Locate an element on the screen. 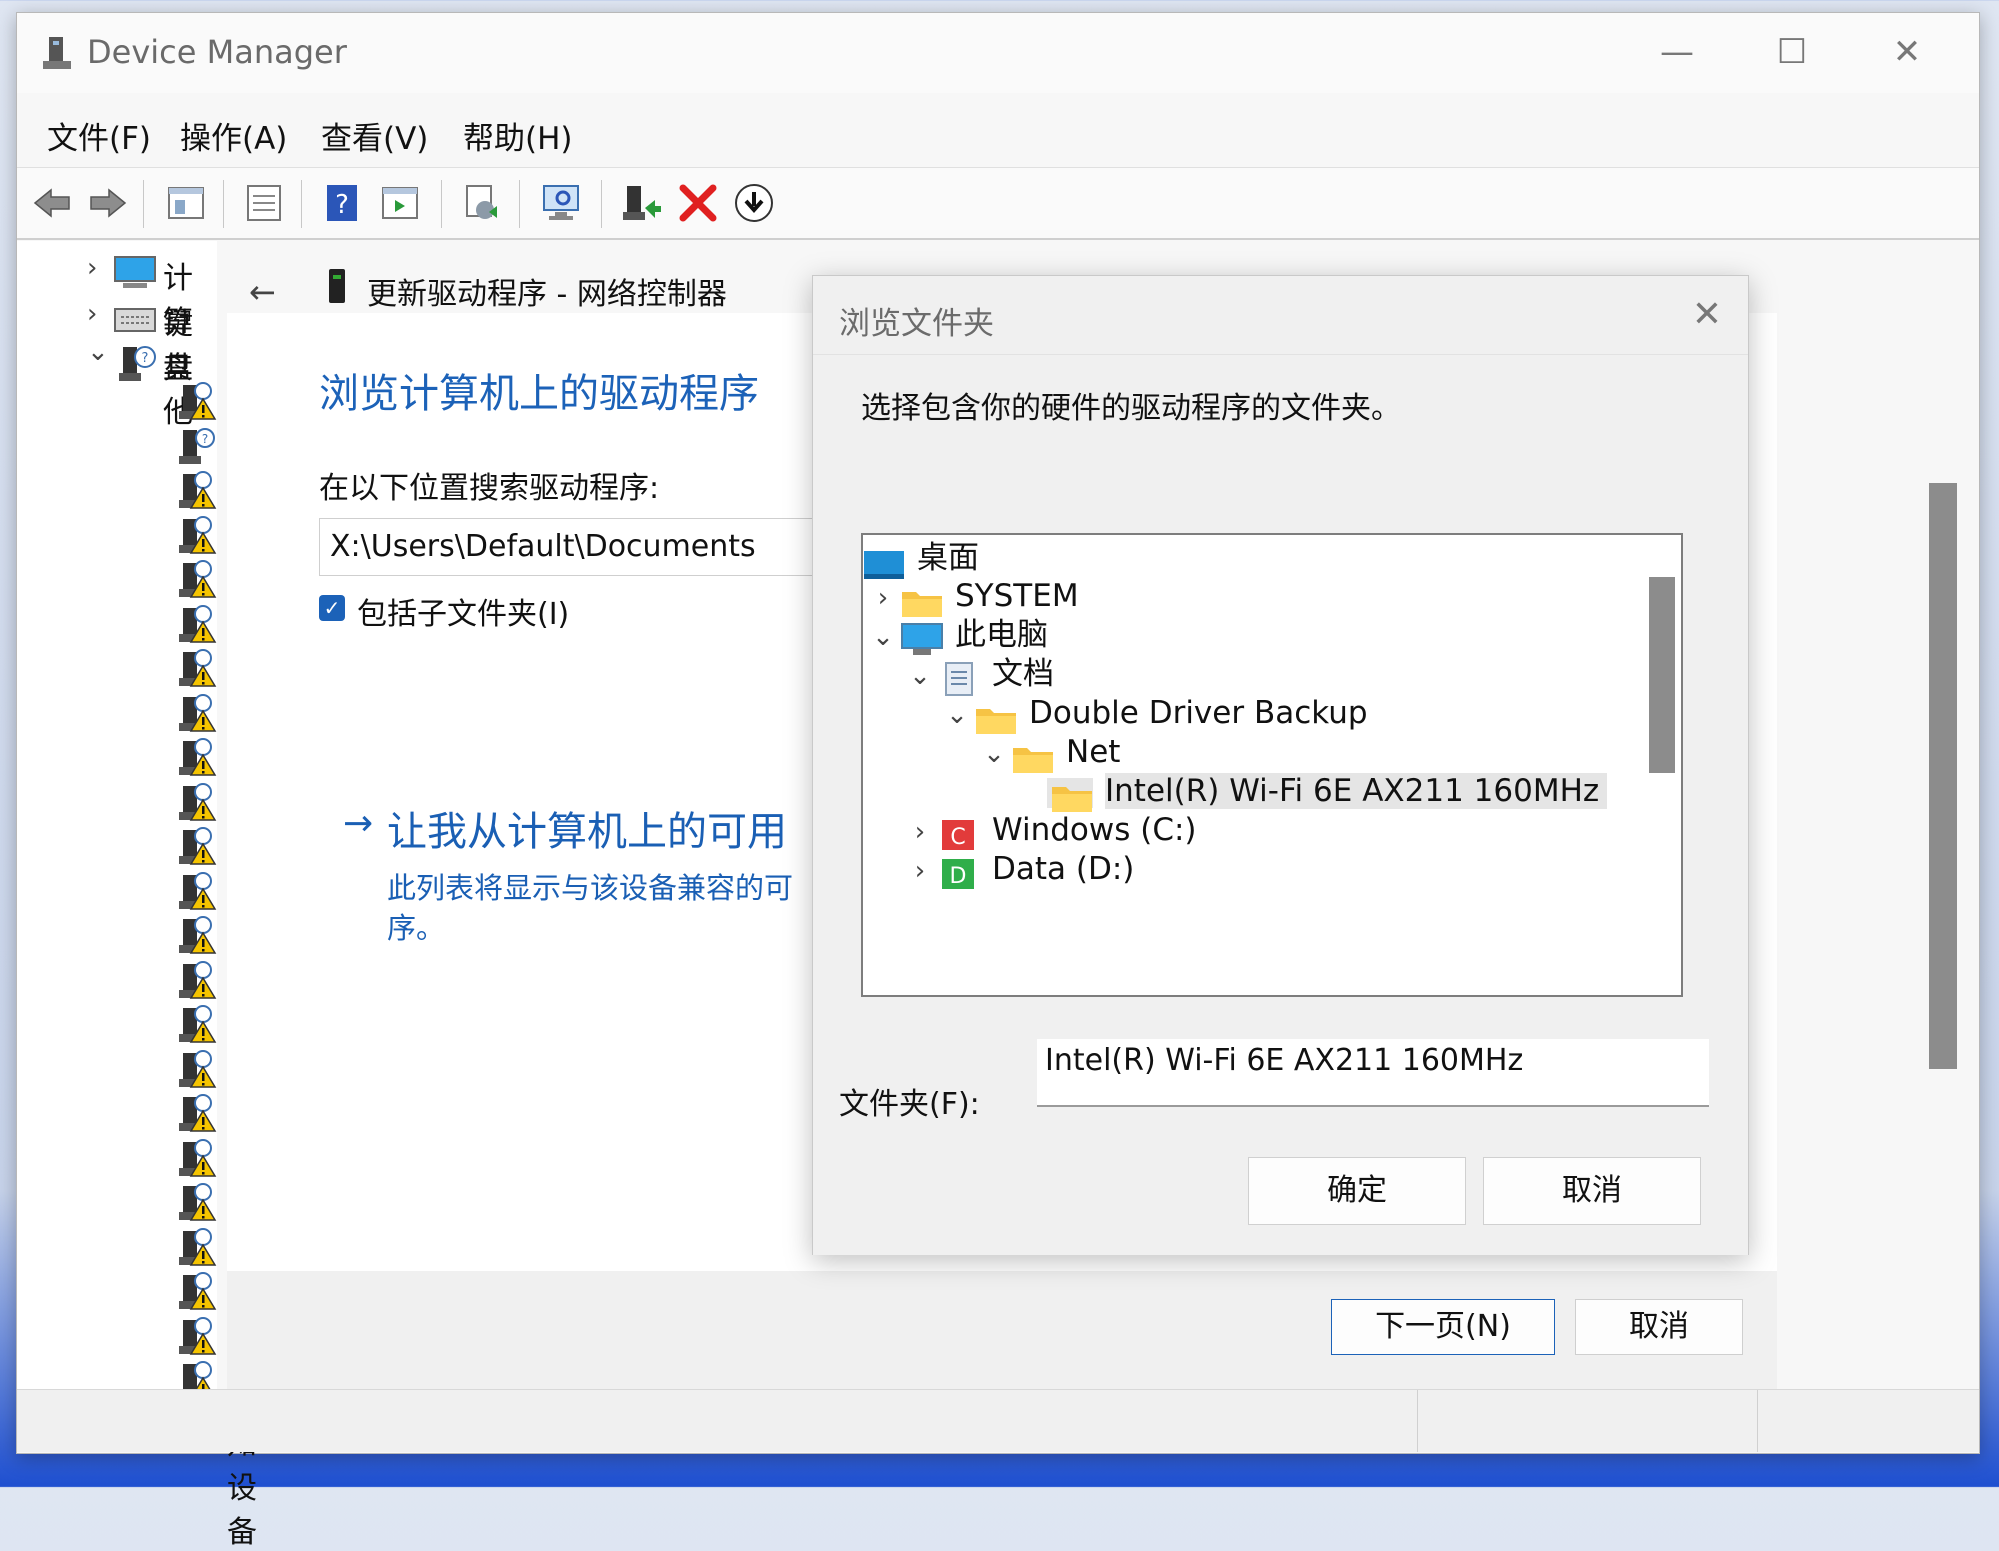  folder-tree-label: 文档 is located at coordinates (1023, 674).